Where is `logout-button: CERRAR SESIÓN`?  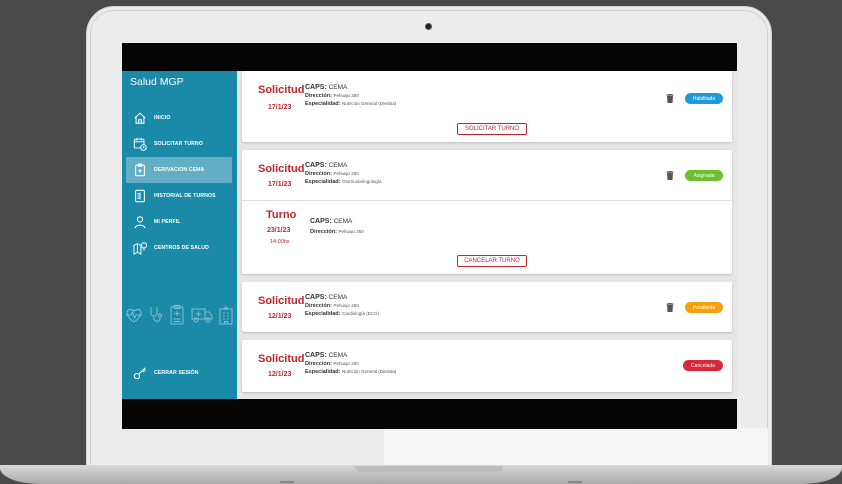 logout-button: CERRAR SESIÓN is located at coordinates (165, 373).